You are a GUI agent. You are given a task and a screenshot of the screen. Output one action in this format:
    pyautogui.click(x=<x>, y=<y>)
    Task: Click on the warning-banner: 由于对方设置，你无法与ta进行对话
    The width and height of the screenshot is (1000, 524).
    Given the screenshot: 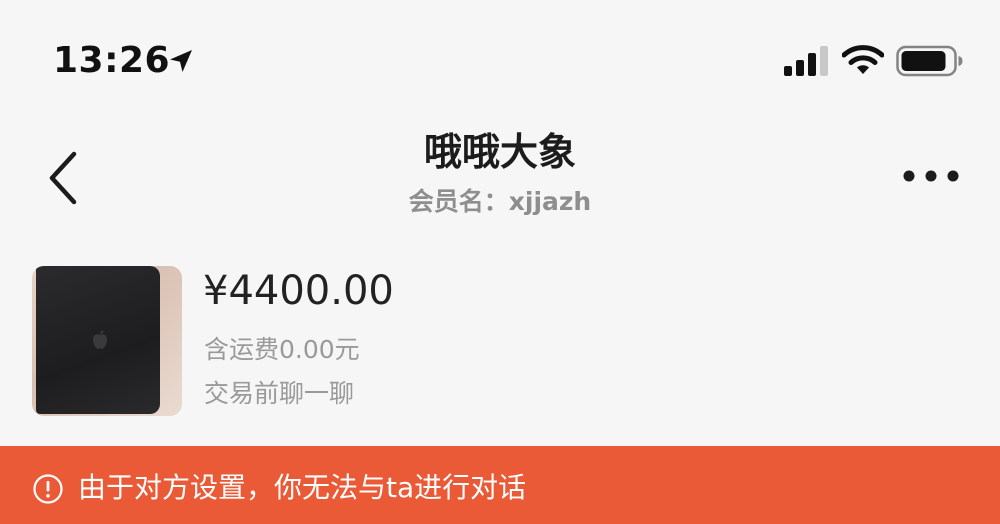 What is the action you would take?
    pyautogui.click(x=500, y=485)
    